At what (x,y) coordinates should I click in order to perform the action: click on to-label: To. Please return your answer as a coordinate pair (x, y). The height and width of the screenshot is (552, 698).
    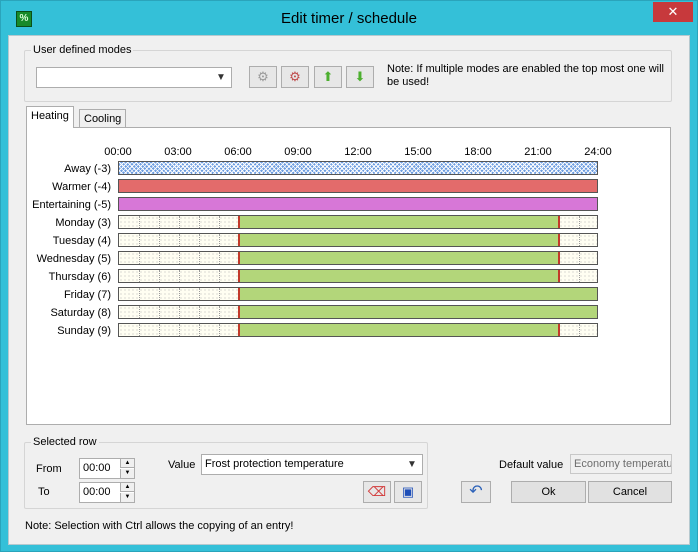
    Looking at the image, I should click on (44, 492).